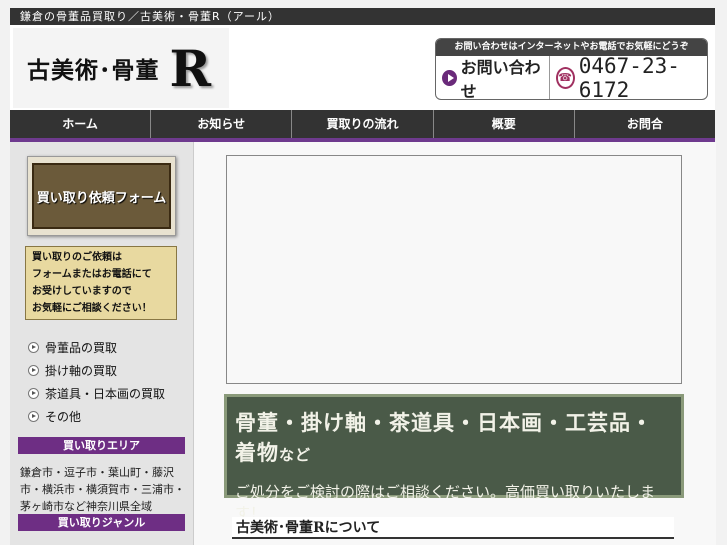  Describe the element at coordinates (92, 308) in the screenshot. I see `notice-line: お気軽にご相談ください！` at that location.